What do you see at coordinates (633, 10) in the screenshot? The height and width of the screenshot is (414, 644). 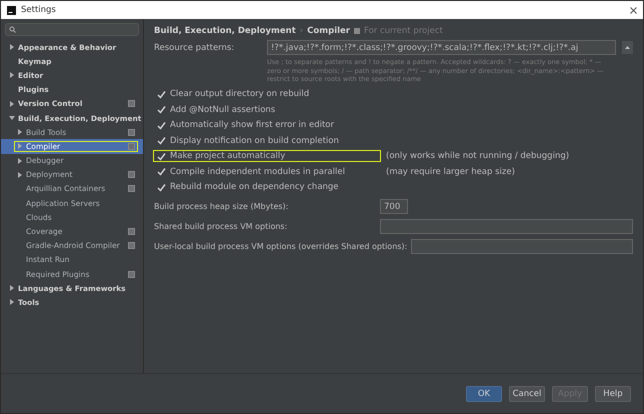 I see `close-icon` at bounding box center [633, 10].